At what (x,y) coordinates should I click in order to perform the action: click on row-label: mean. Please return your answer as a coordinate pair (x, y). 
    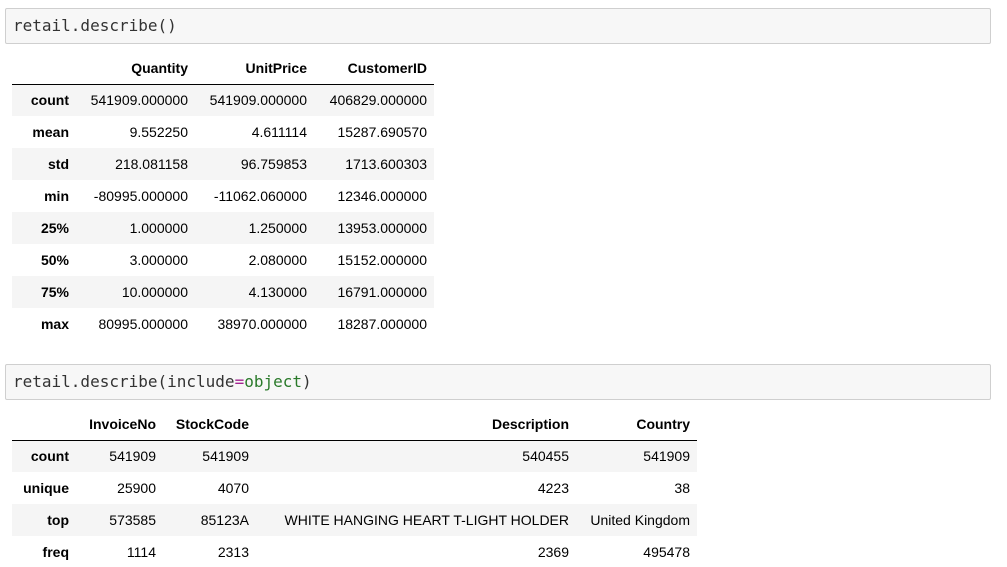
    Looking at the image, I should click on (50, 132).